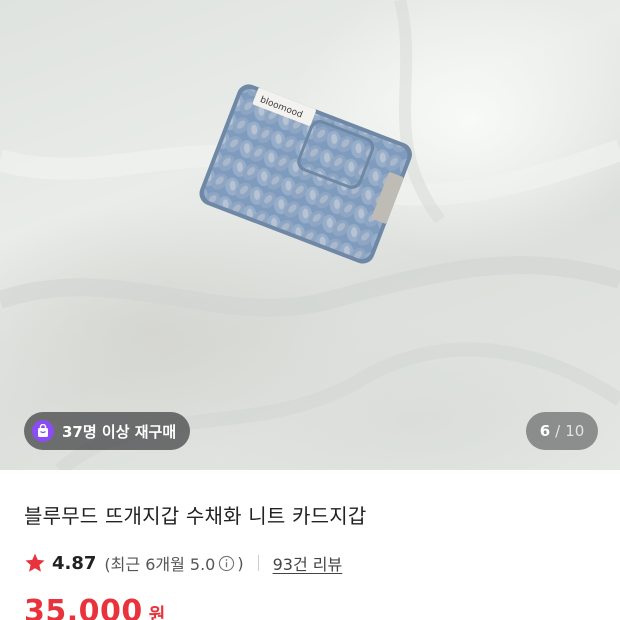  I want to click on repurchase-badge-label: 37명 이상 재구매, so click(119, 431).